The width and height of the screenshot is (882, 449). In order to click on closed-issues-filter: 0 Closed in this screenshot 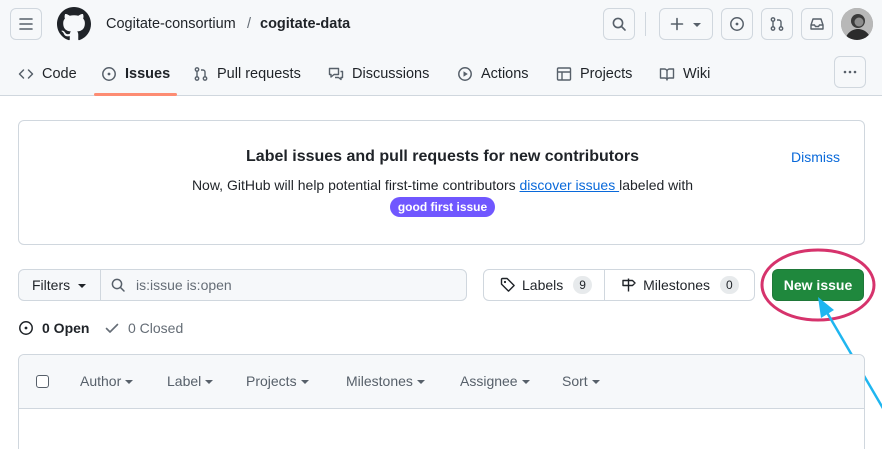, I will do `click(143, 328)`.